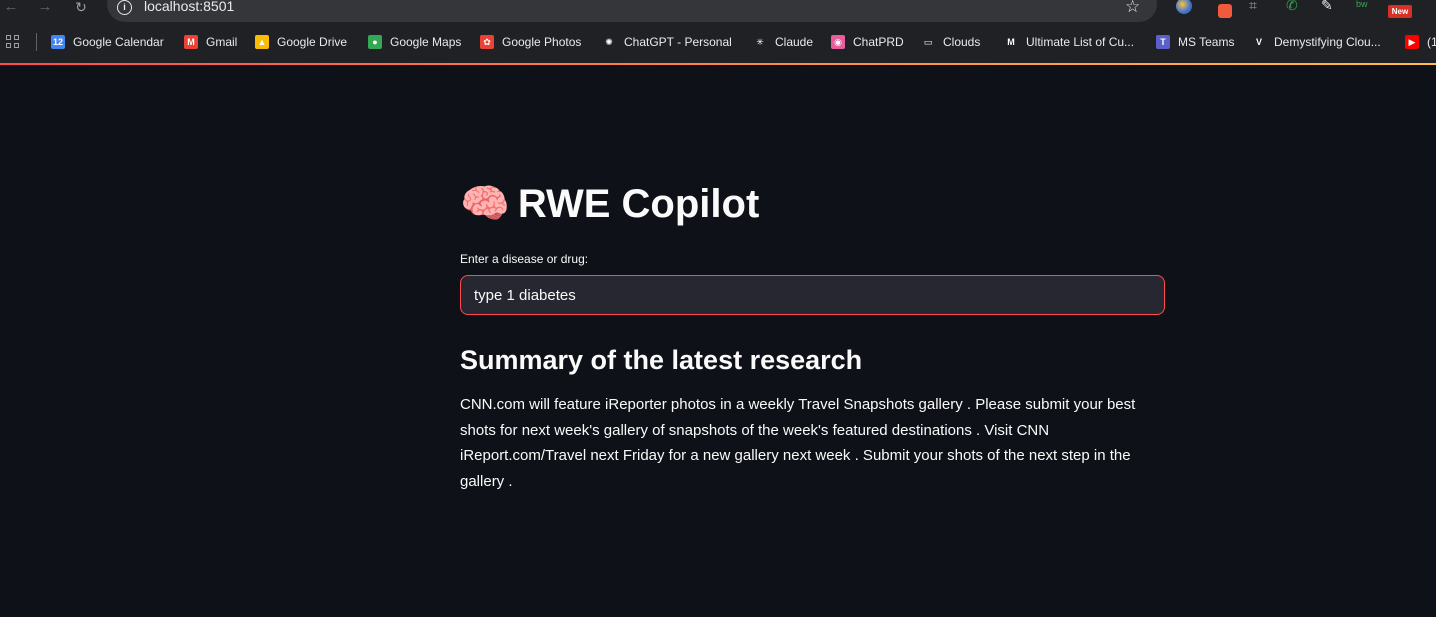  Describe the element at coordinates (1412, 42) in the screenshot. I see `youtube-icon: ▶` at that location.